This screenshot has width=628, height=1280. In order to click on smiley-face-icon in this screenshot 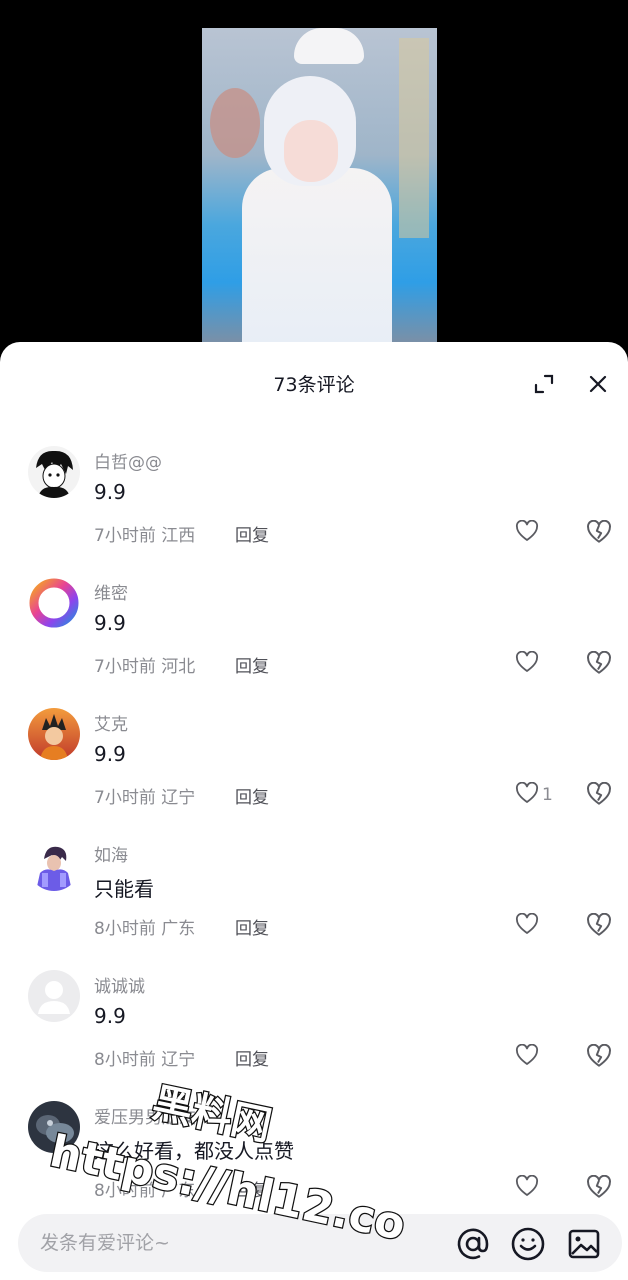, I will do `click(528, 1244)`.